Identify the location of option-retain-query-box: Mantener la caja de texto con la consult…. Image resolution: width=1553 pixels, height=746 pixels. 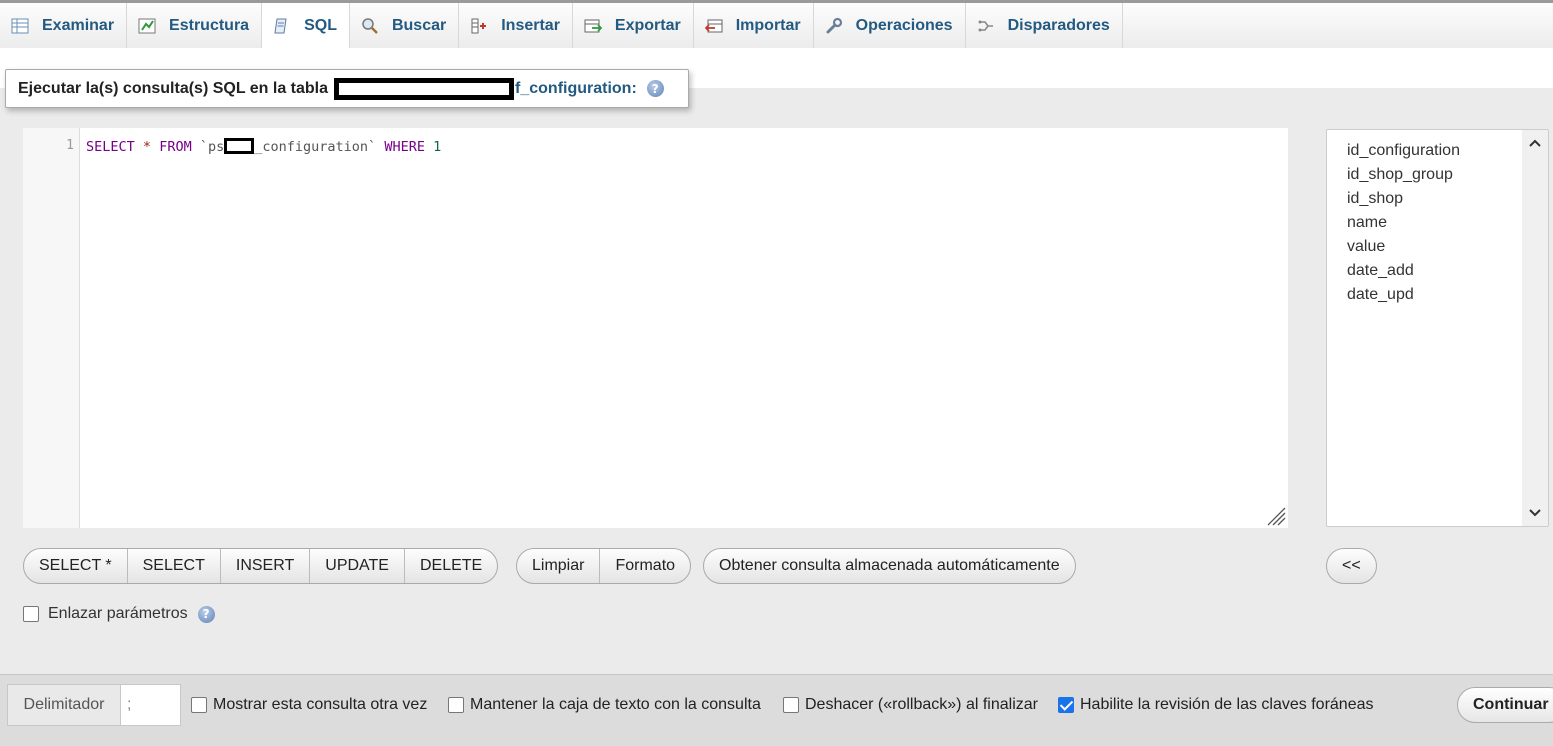
(604, 705).